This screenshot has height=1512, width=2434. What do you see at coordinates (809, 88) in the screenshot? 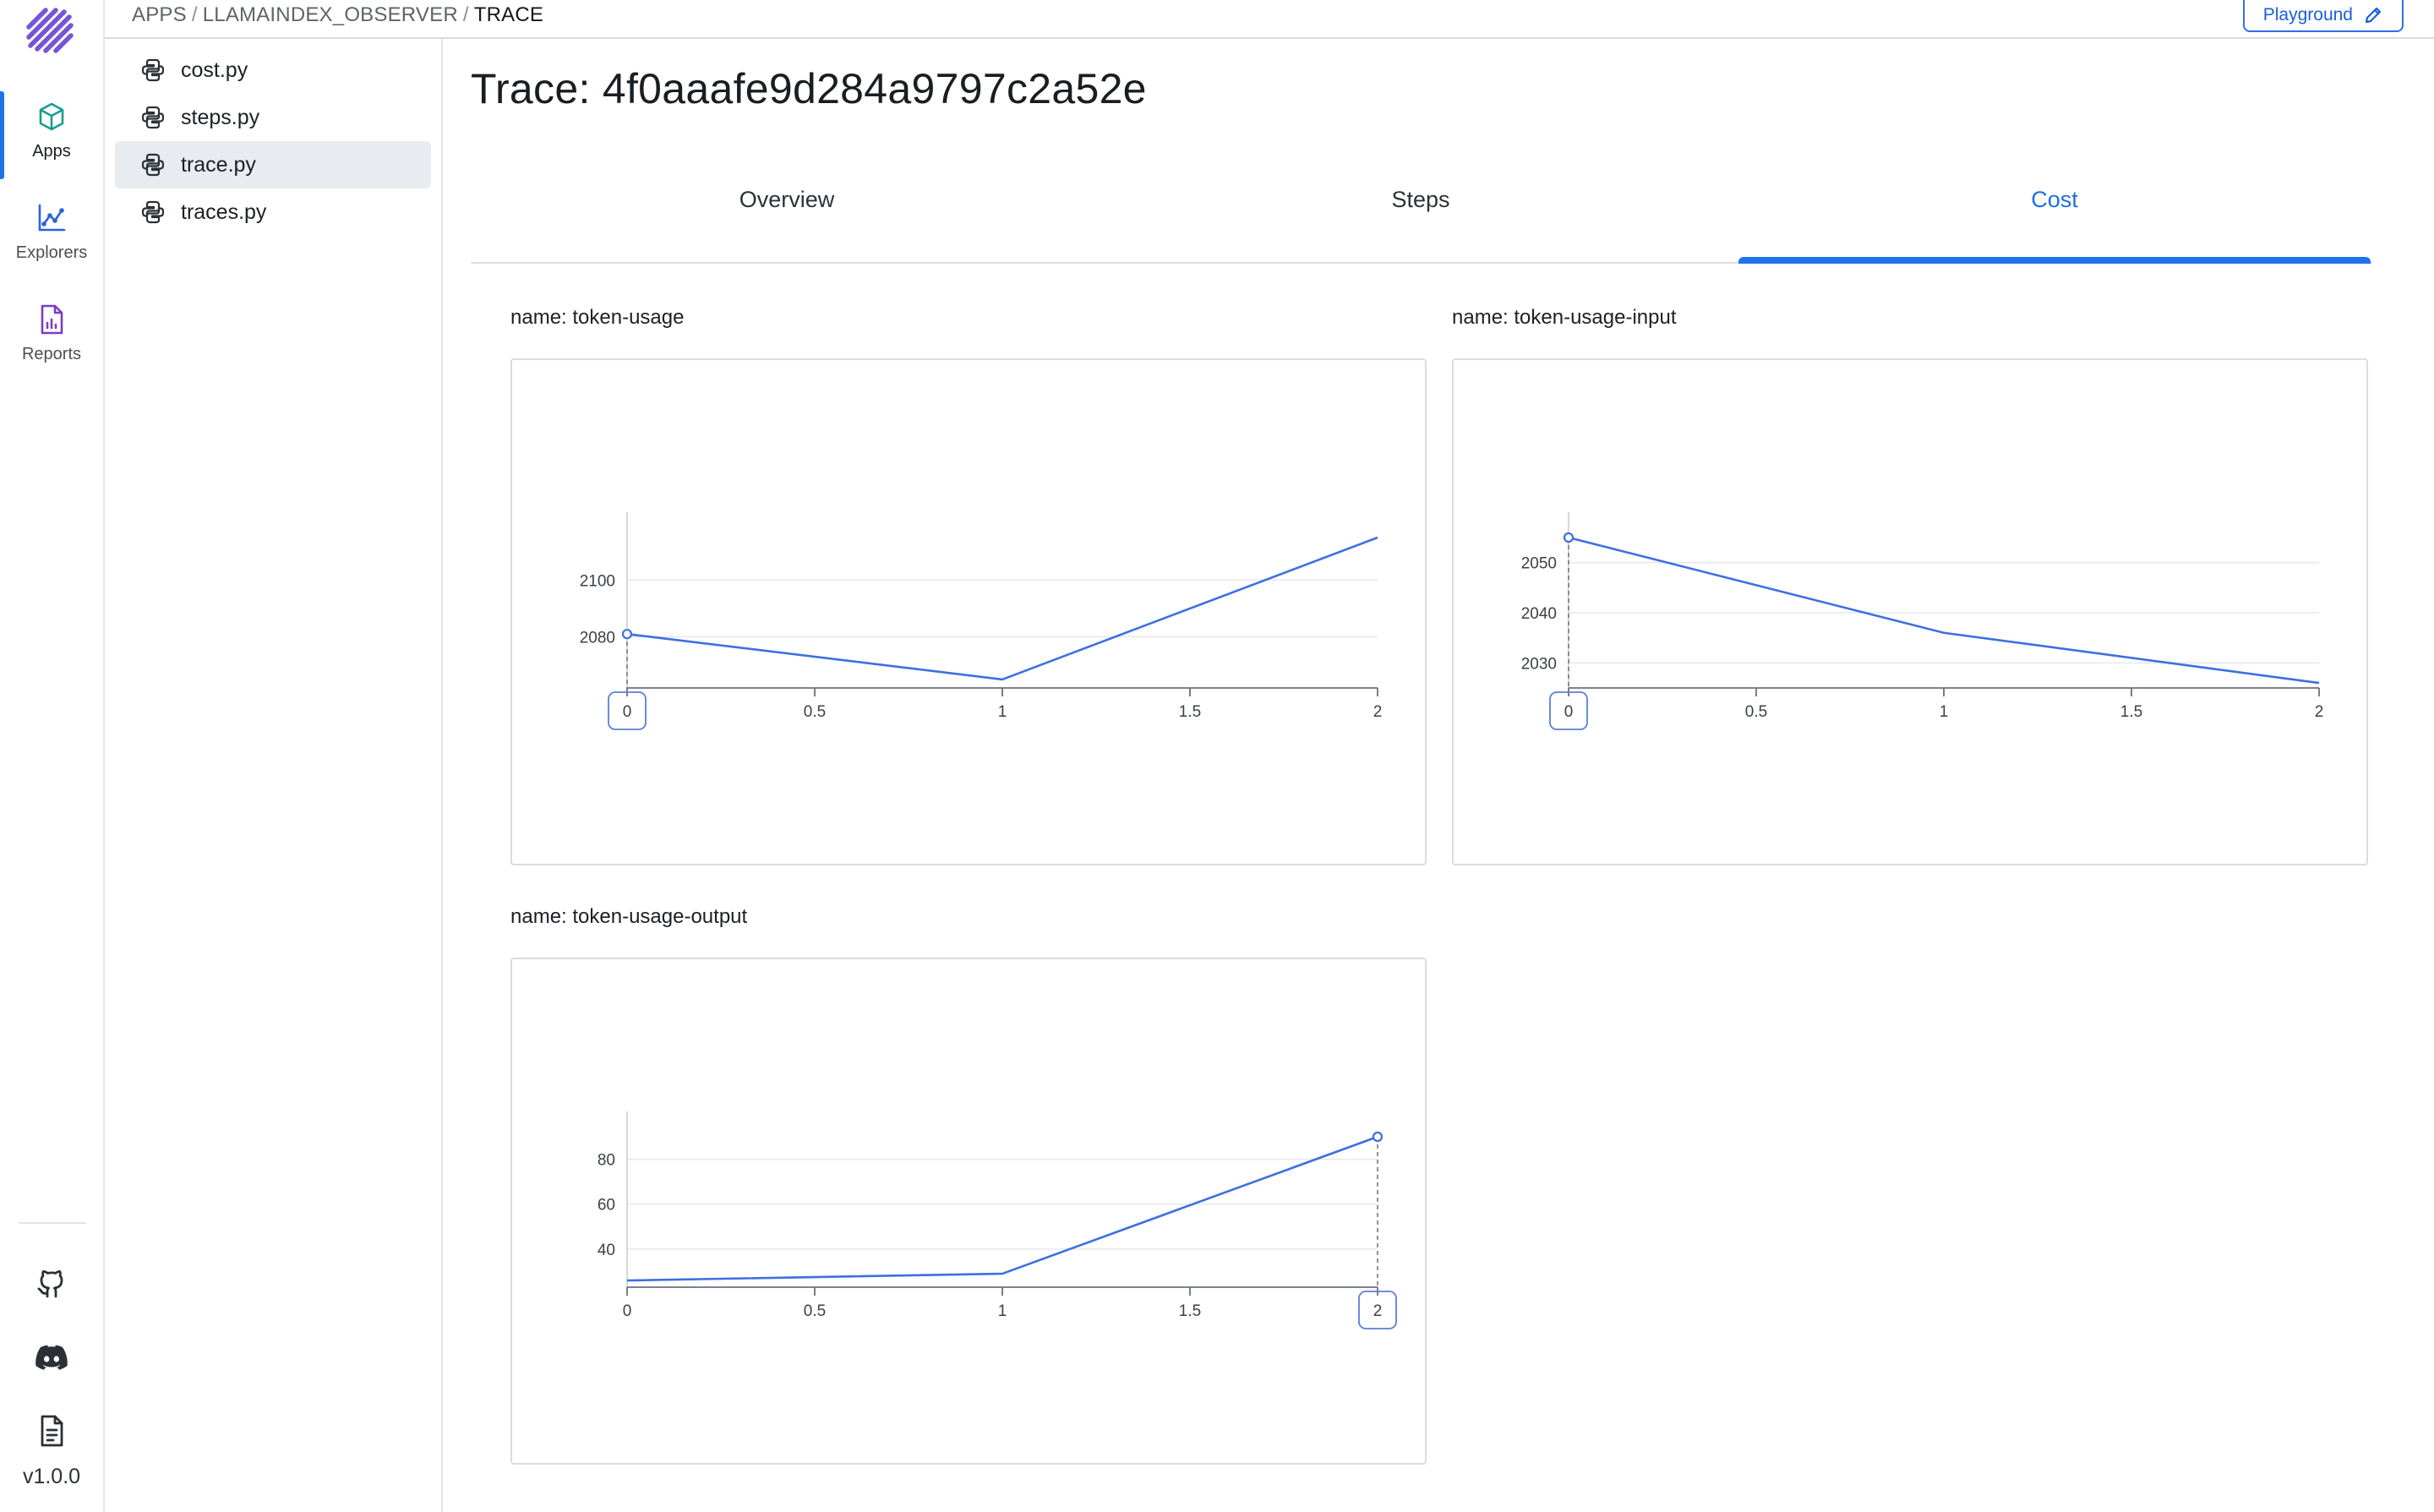
I see `page-title: Trace: 4f0aaafe9d284a9797c2a52e` at bounding box center [809, 88].